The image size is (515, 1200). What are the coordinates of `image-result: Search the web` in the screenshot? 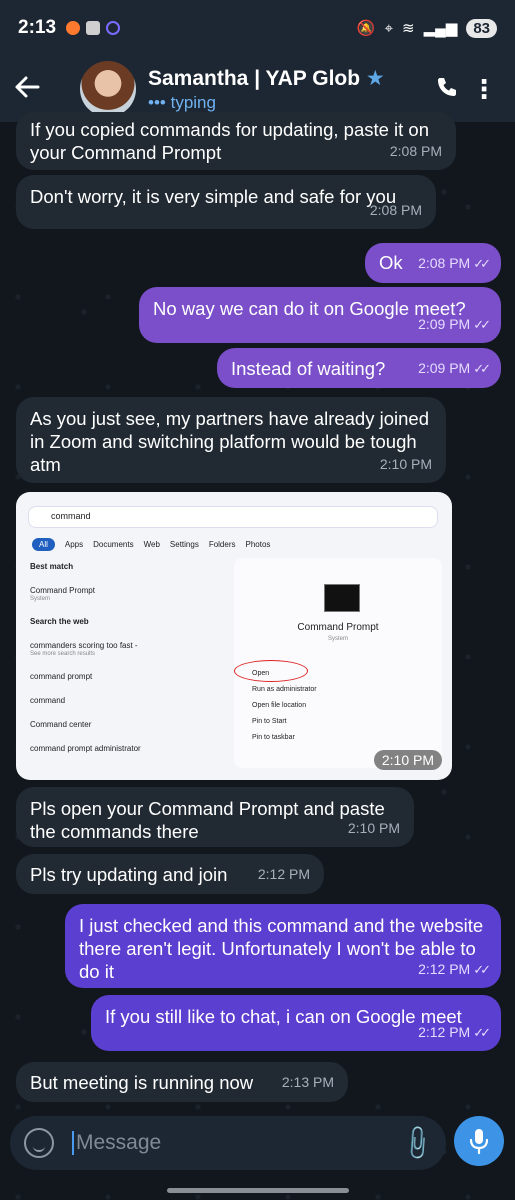 It's located at (59, 621).